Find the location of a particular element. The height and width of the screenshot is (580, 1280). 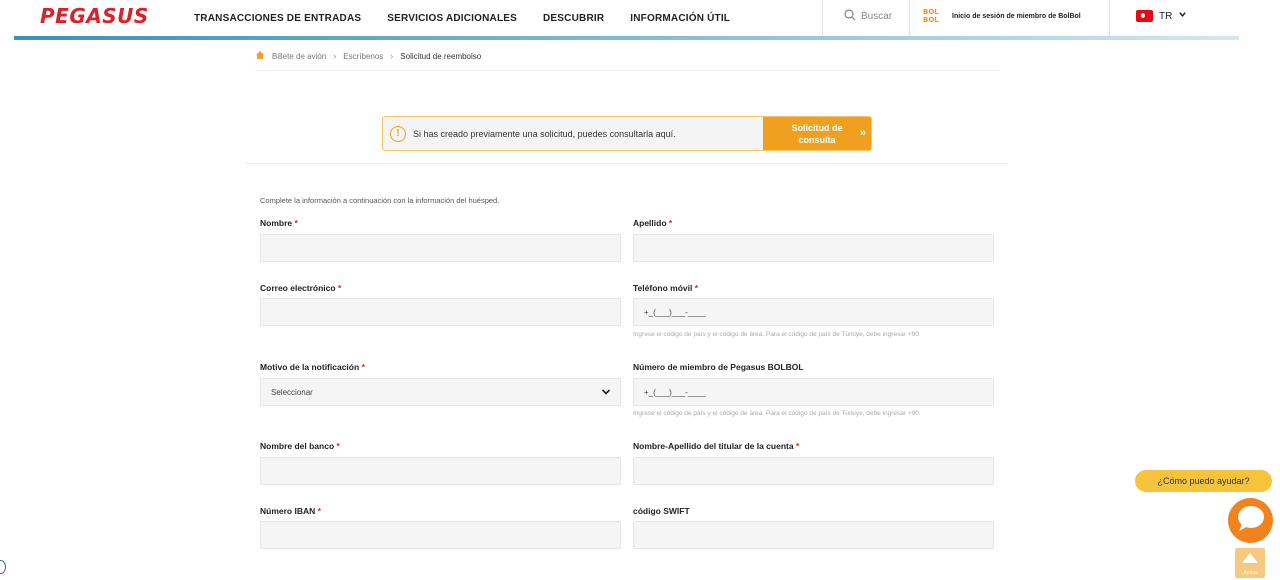

breadcrumb-item-write-us: Escríbenos is located at coordinates (363, 56).